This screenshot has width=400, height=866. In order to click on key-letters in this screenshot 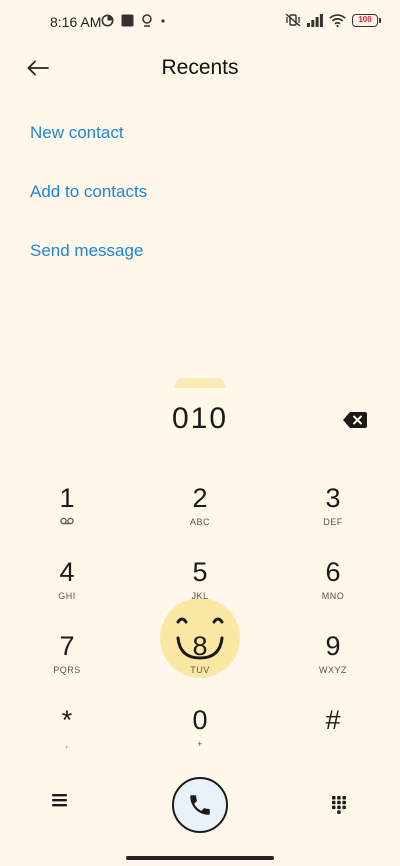, I will do `click(67, 522)`.